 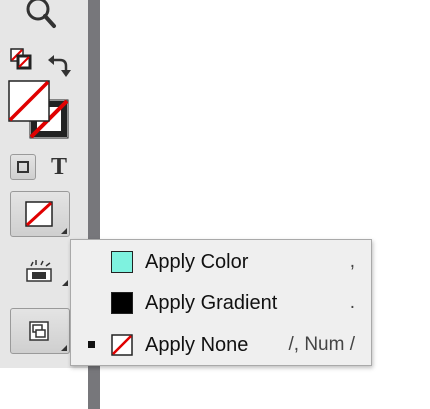 I want to click on menu-item-shortcut: /, Num /, so click(x=321, y=344).